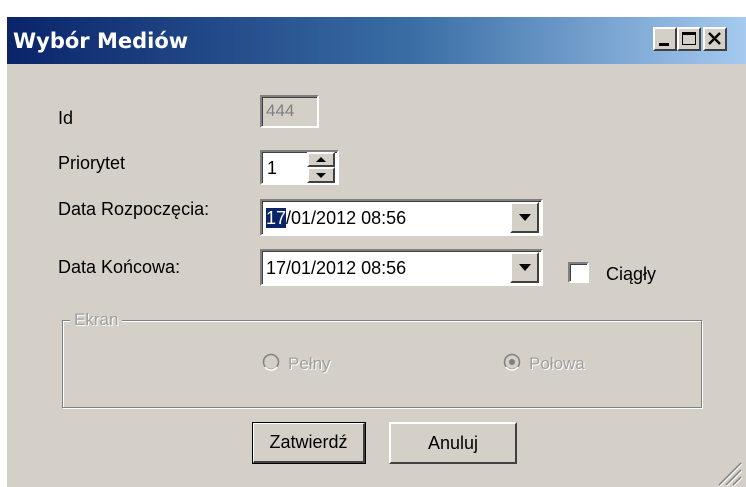 This screenshot has height=487, width=746. I want to click on maximize-button, so click(689, 39).